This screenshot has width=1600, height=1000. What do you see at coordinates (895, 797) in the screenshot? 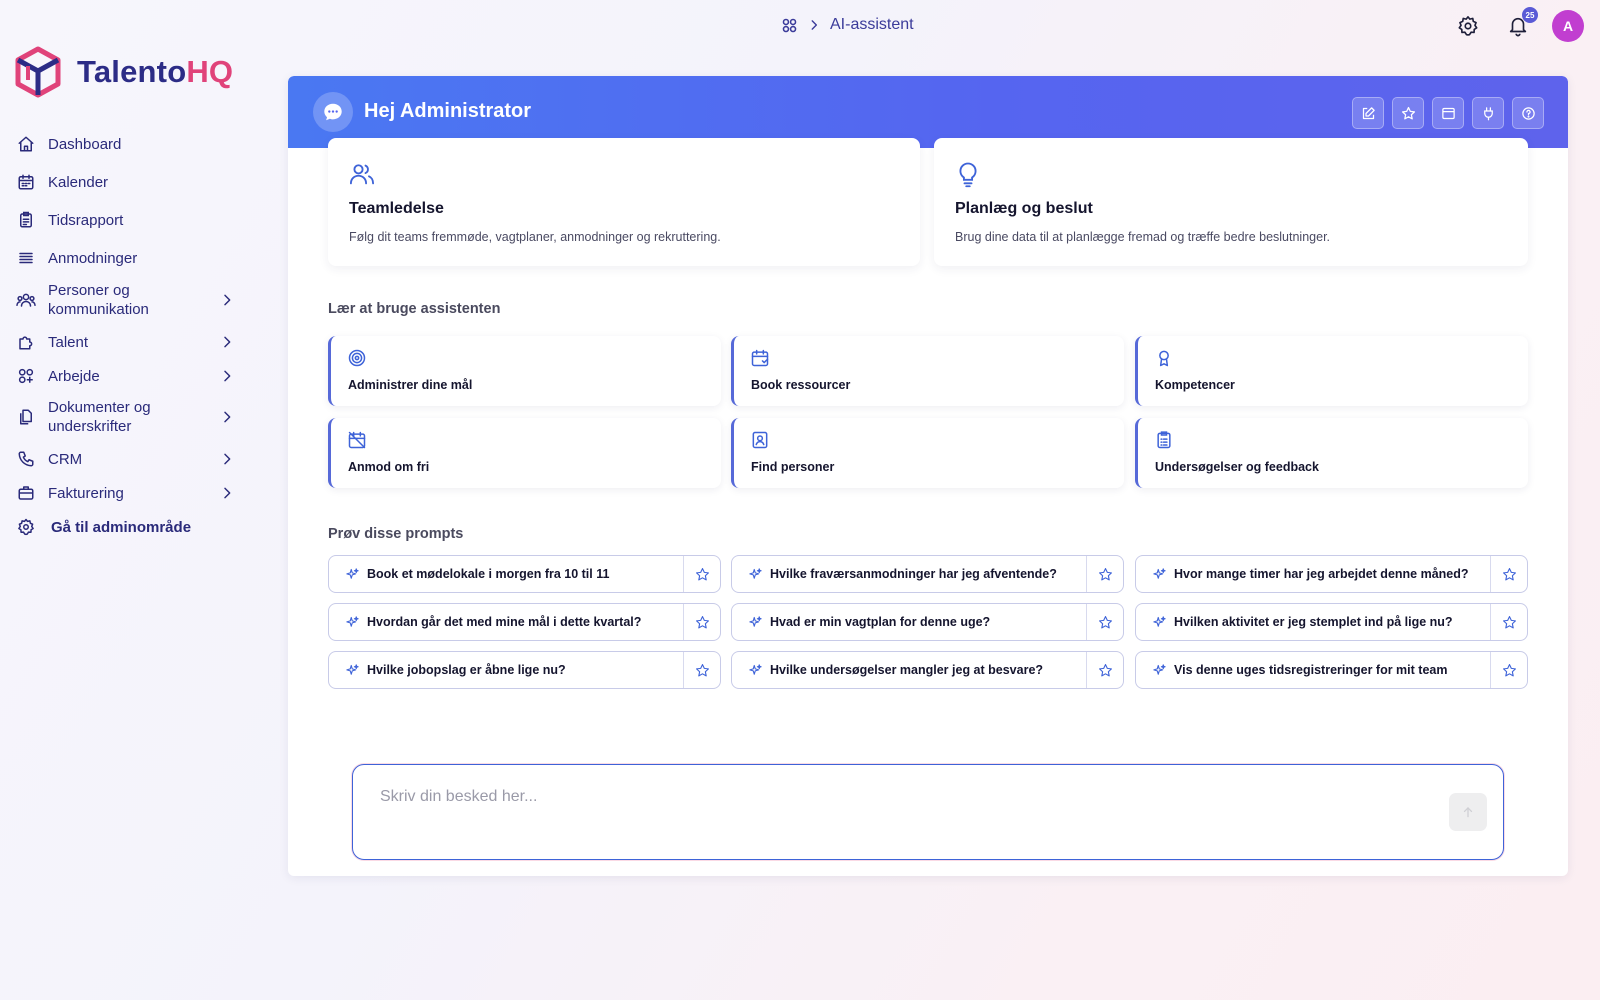
I see `message-input` at bounding box center [895, 797].